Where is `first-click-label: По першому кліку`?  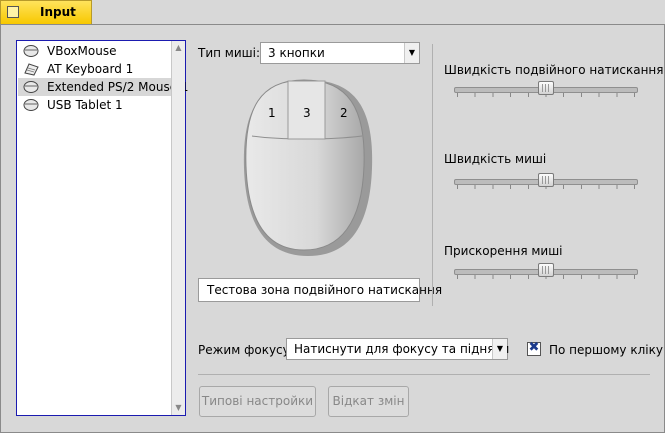 first-click-label: По першому кліку is located at coordinates (606, 350).